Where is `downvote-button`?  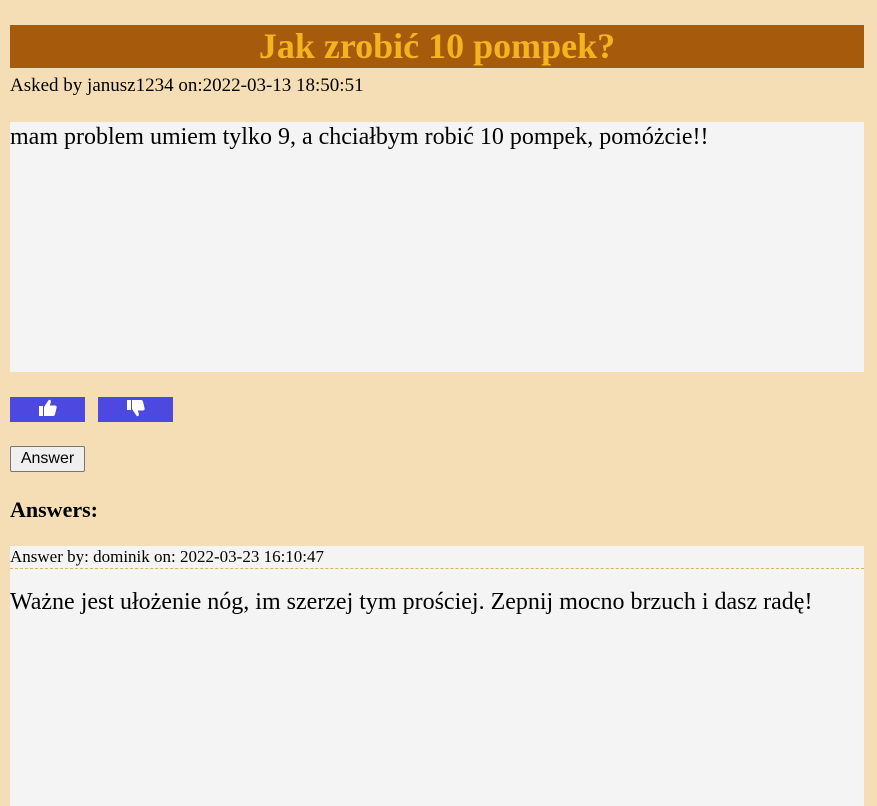 downvote-button is located at coordinates (135, 409).